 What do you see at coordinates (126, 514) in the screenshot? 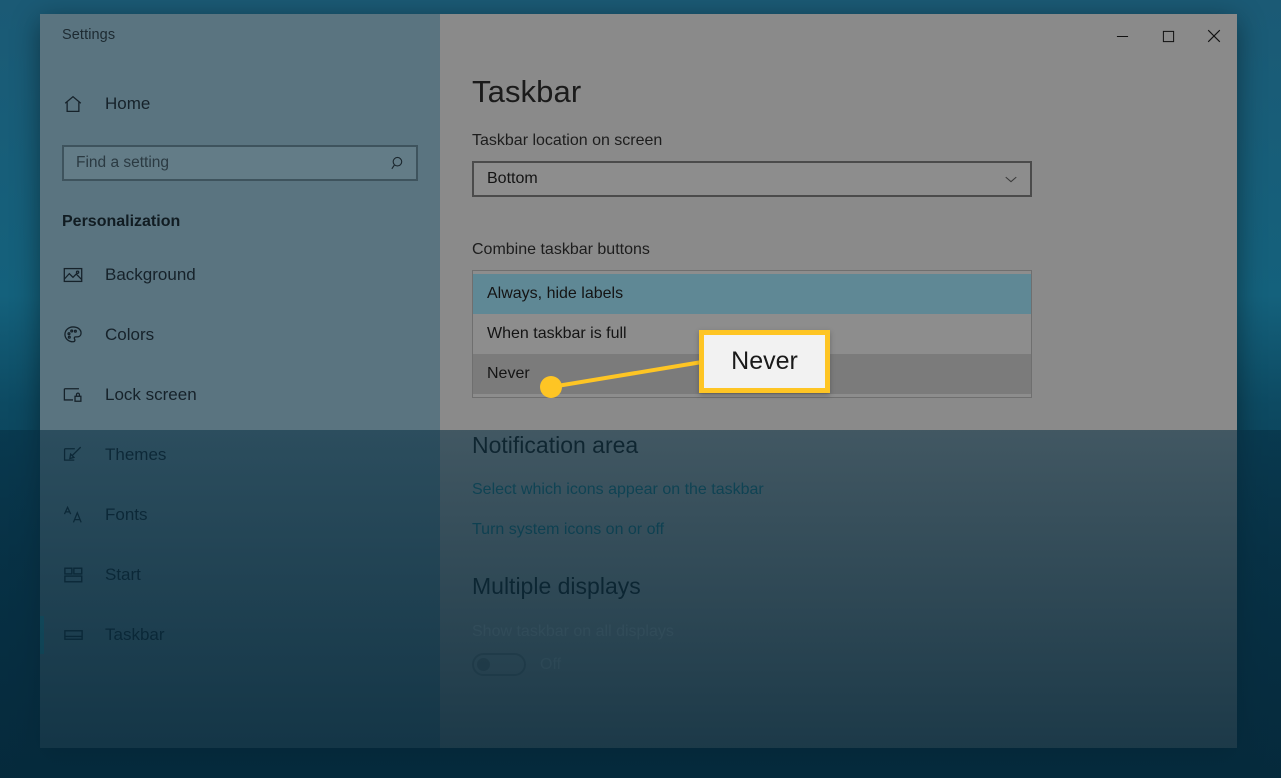
I see `sidebar-item-label: Fonts` at bounding box center [126, 514].